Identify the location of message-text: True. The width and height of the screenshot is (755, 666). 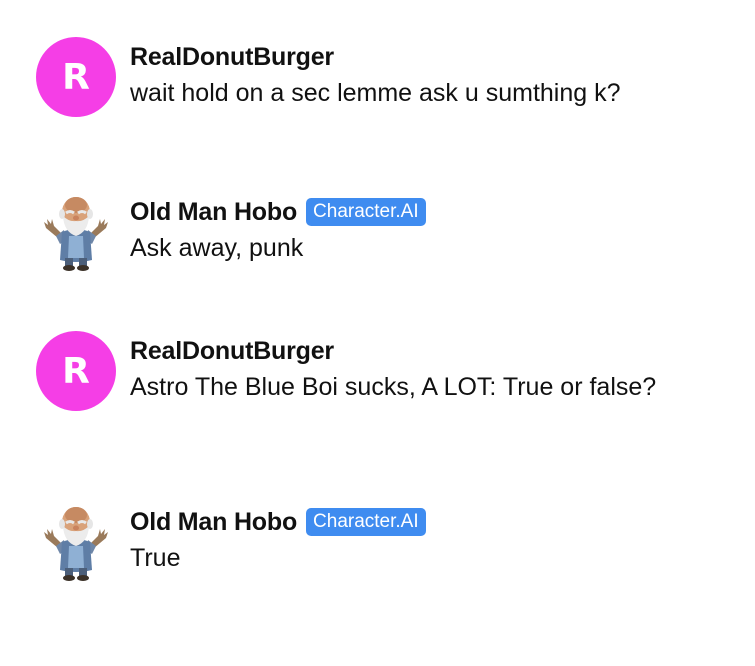
(155, 558).